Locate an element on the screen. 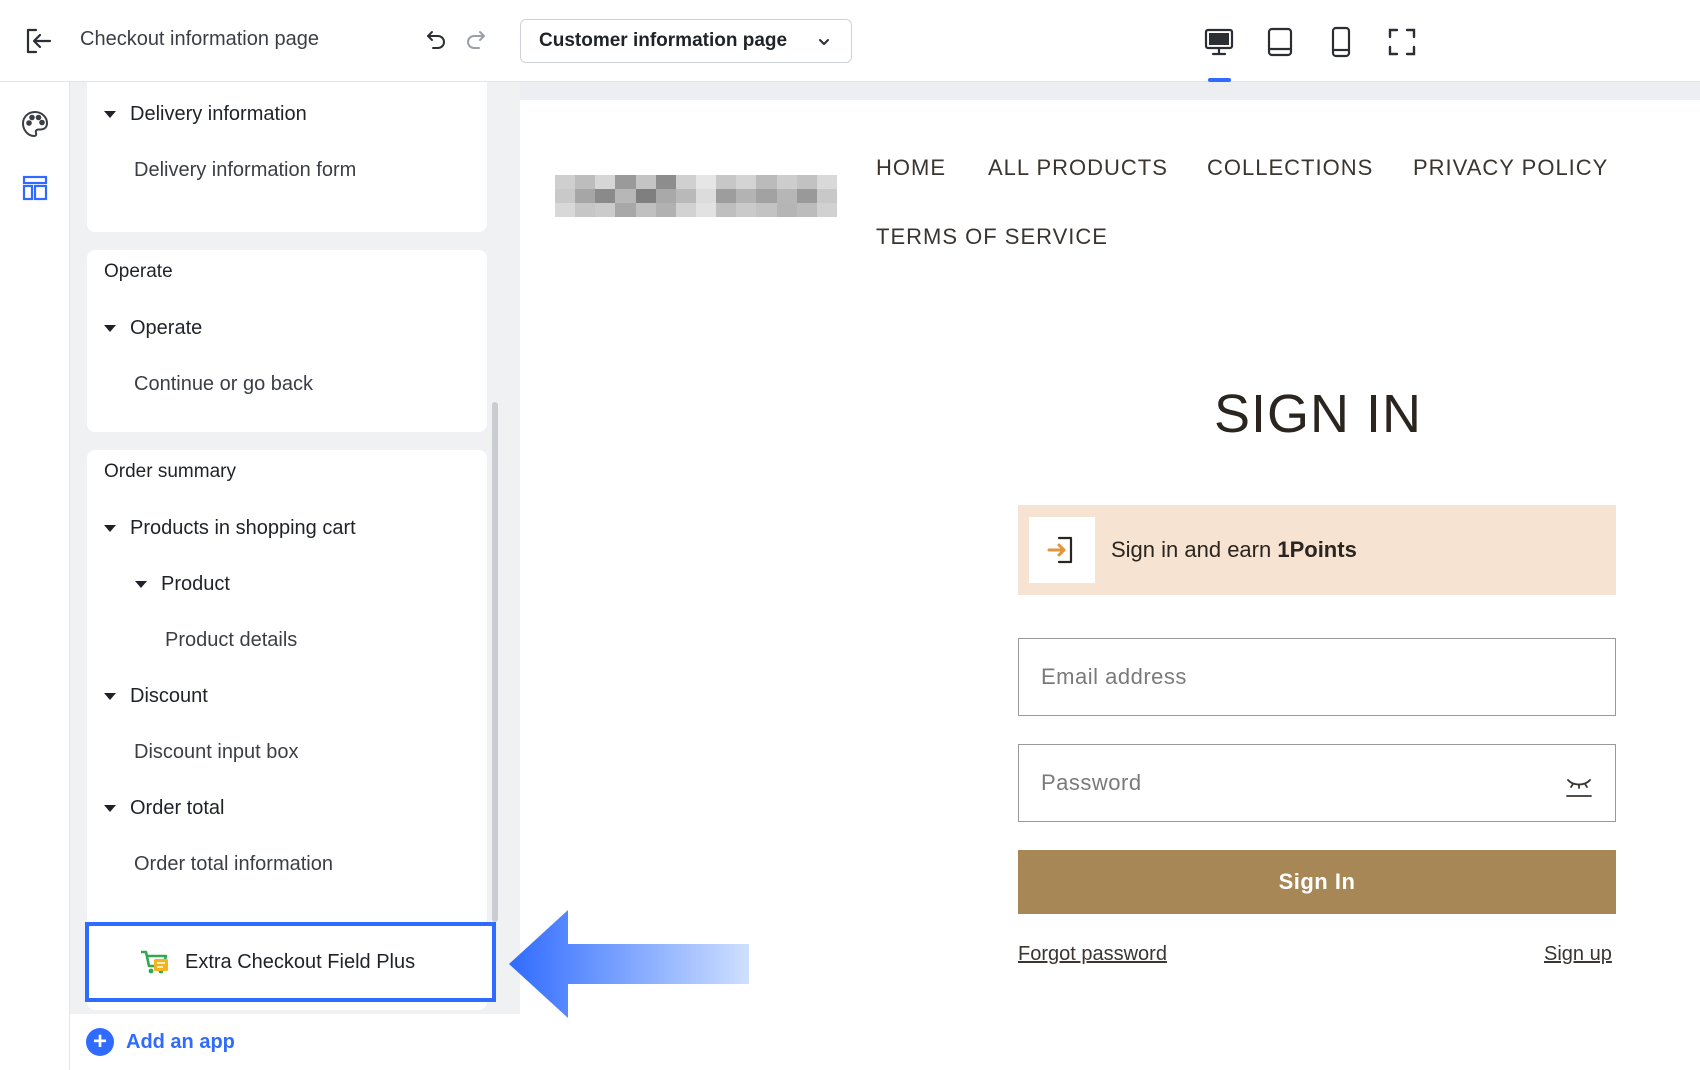 The width and height of the screenshot is (1700, 1070). promo-points: 1Points is located at coordinates (1317, 549).